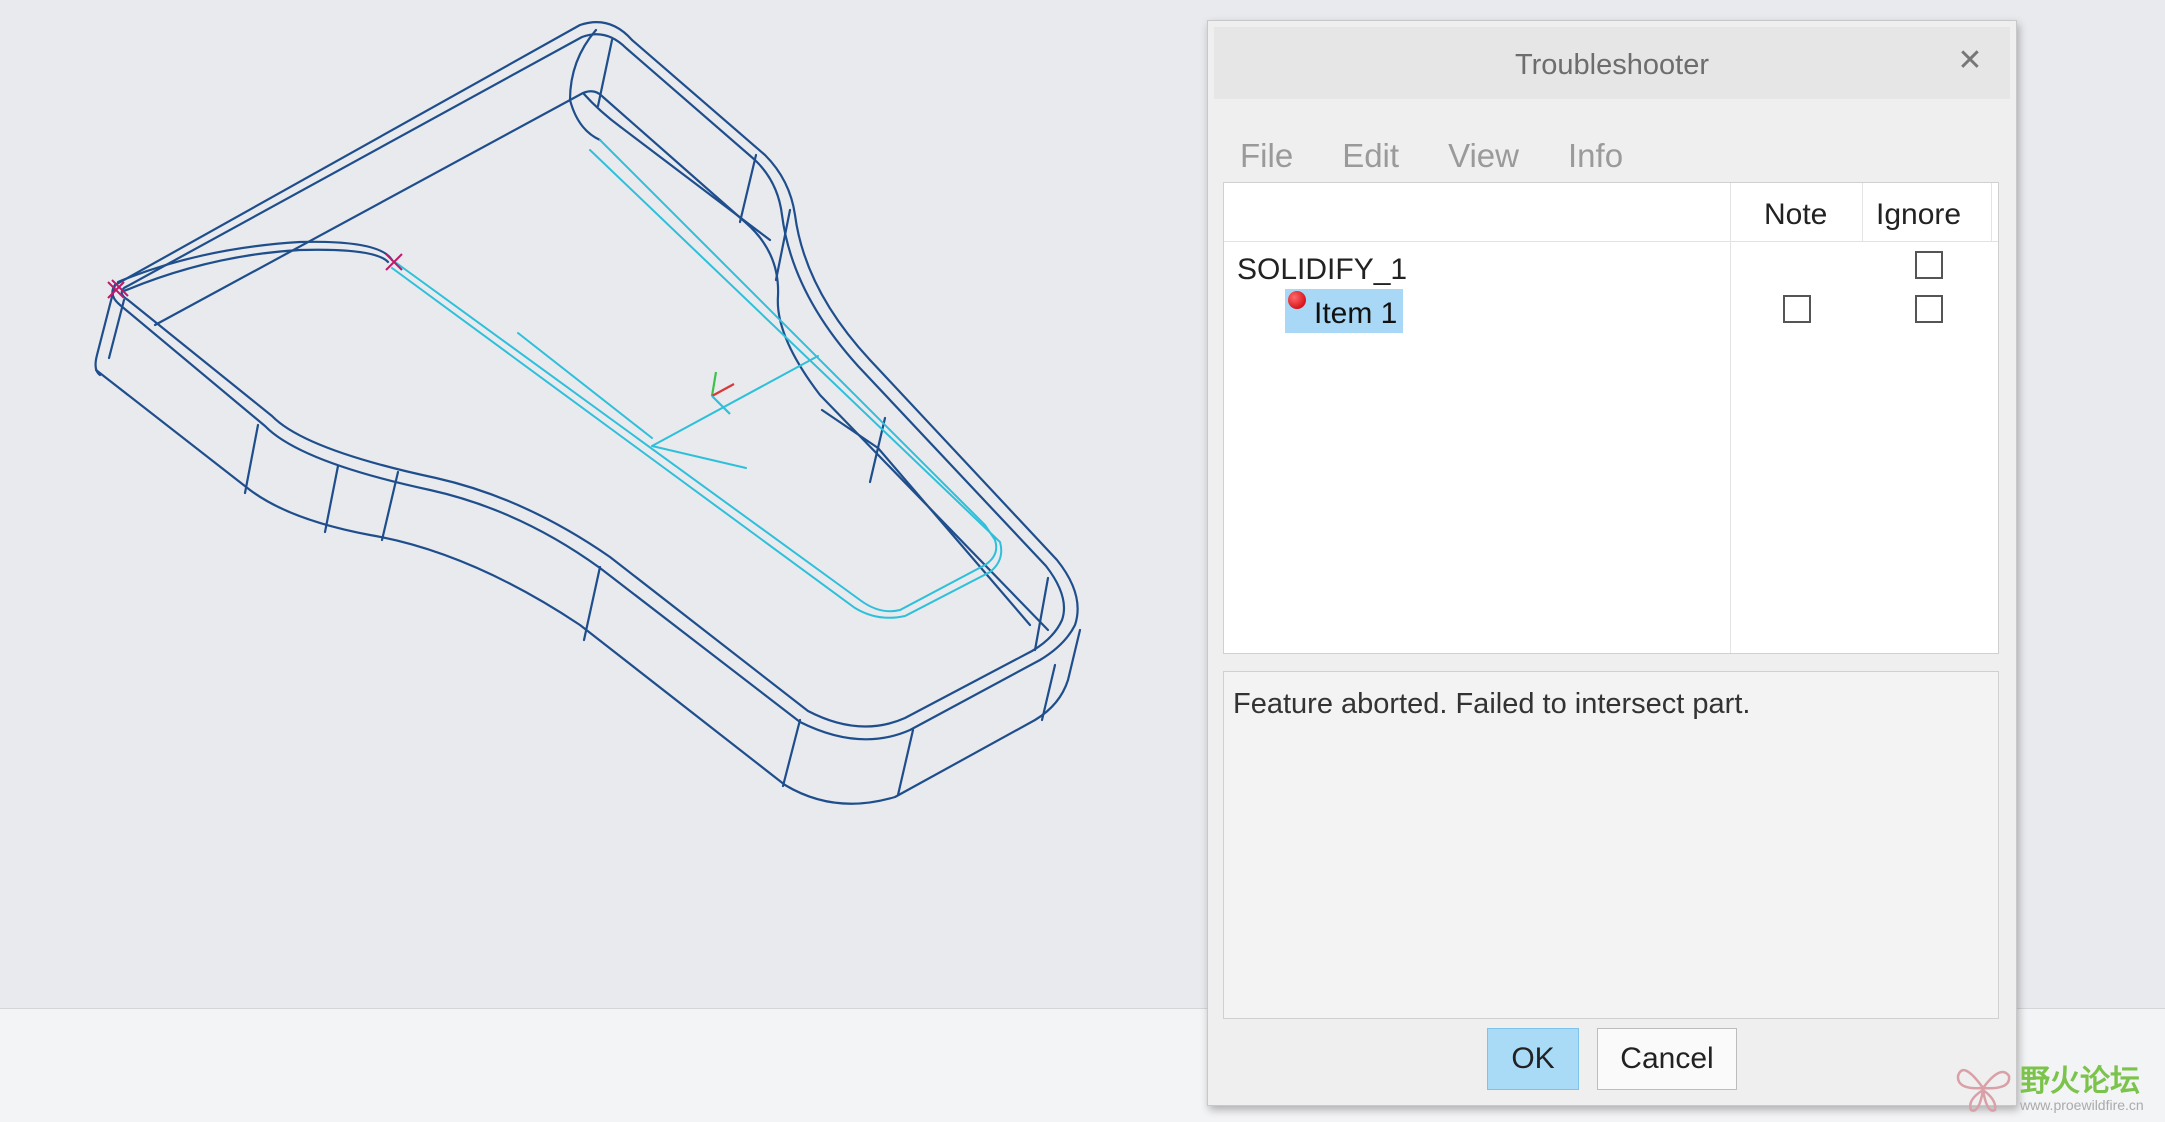 The image size is (2165, 1122). I want to click on tree-root-label: SOLIDIFY_1, so click(1322, 270).